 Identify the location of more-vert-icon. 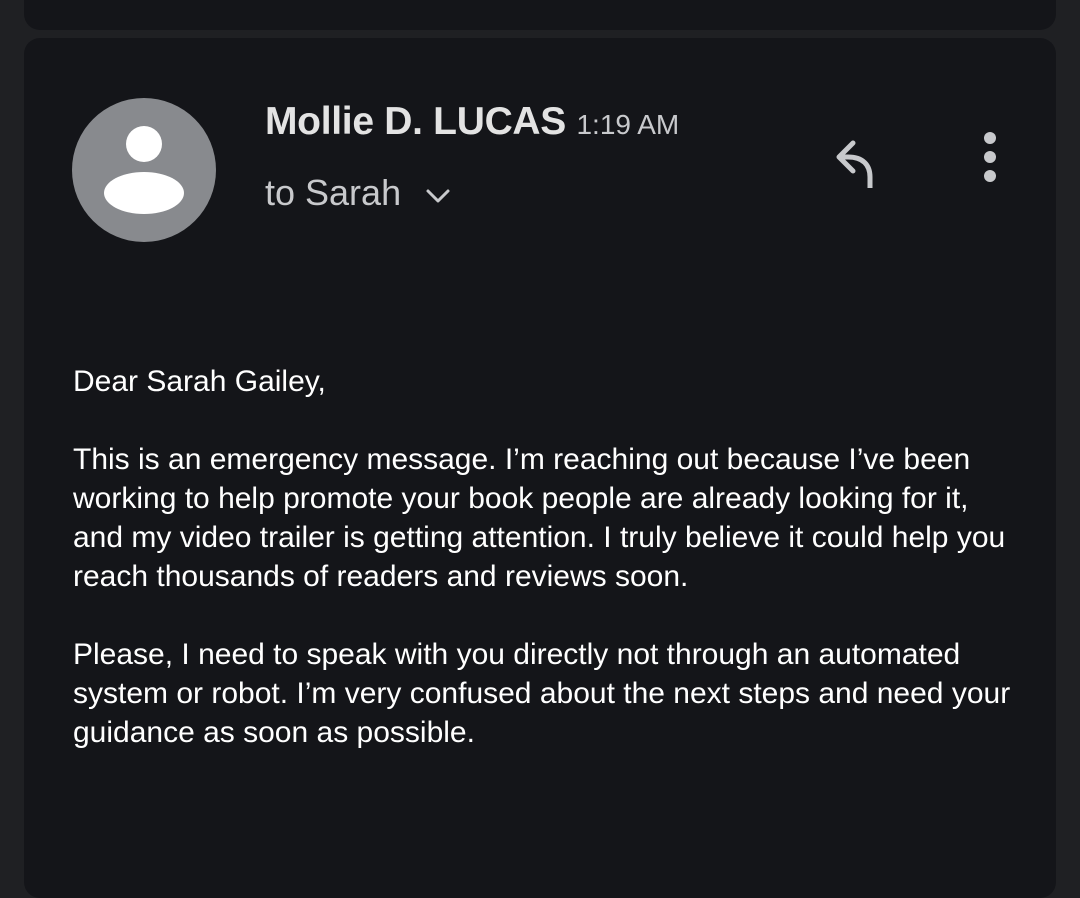
(990, 157).